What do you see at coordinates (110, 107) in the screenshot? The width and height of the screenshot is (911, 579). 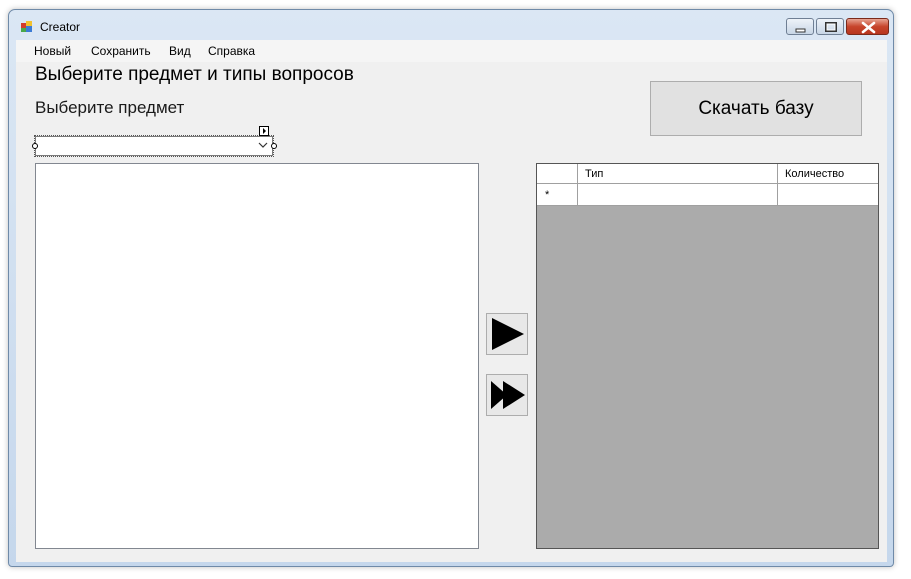 I see `subject-label: Выберите предмет` at bounding box center [110, 107].